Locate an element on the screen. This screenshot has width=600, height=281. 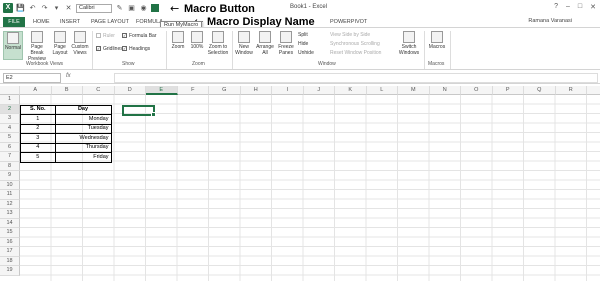
tab-home: HOME is located at coordinates (41, 22).